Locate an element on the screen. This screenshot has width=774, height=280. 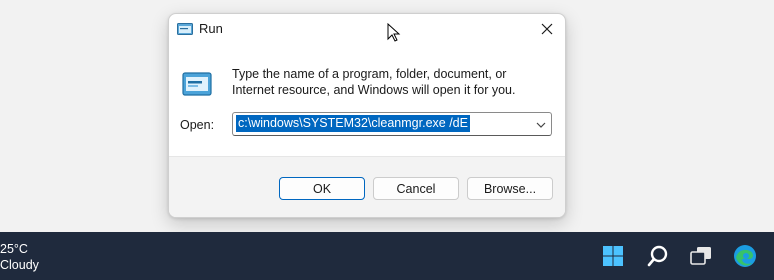
task-view-icon is located at coordinates (701, 256).